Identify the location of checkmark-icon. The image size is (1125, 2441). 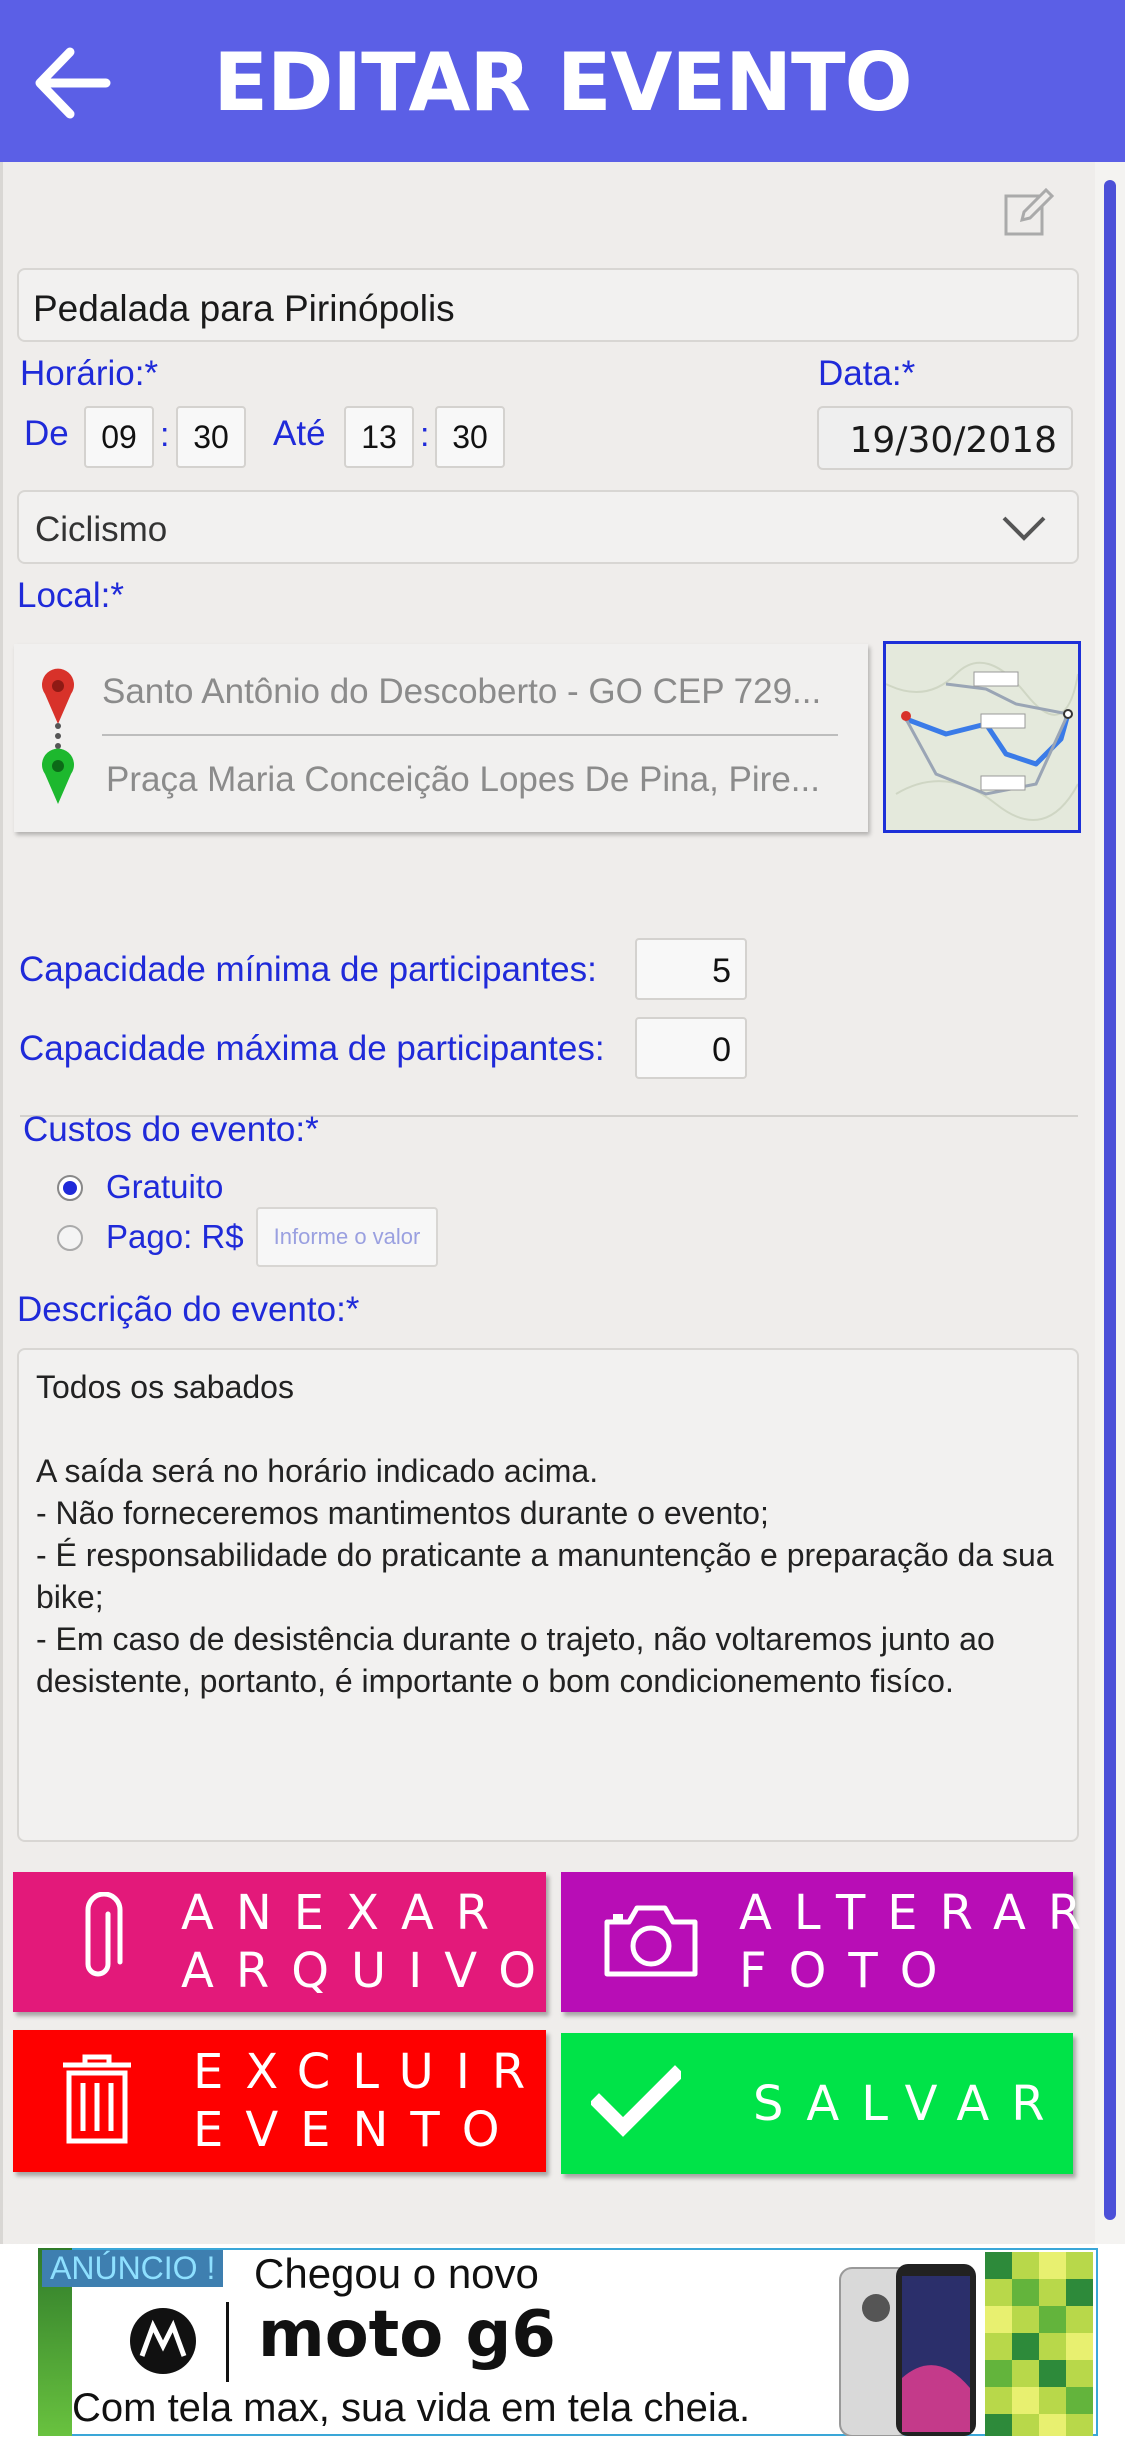
(637, 2103).